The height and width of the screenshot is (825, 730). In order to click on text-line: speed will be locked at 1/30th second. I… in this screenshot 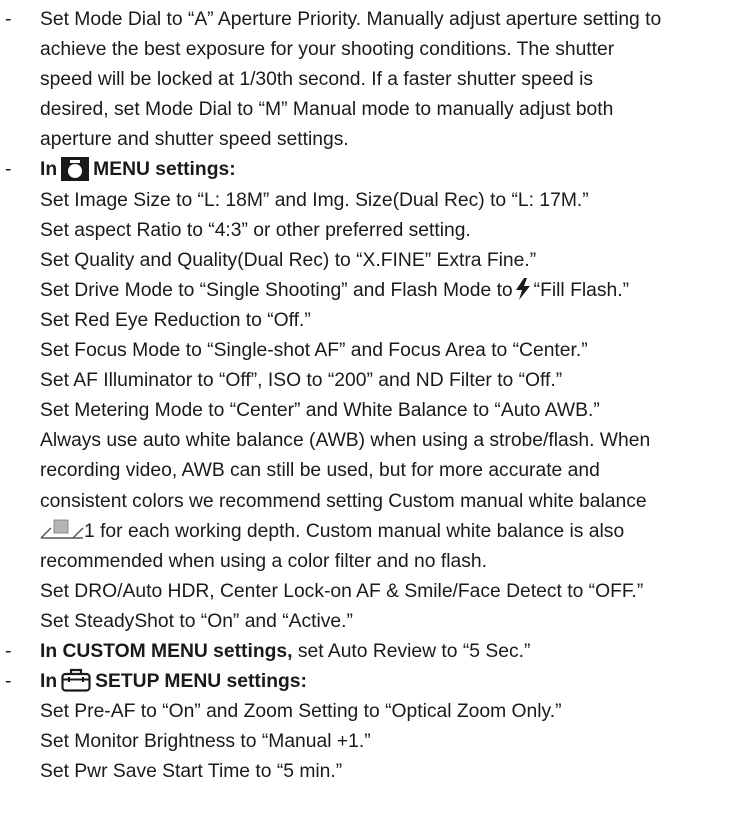, I will do `click(317, 80)`.